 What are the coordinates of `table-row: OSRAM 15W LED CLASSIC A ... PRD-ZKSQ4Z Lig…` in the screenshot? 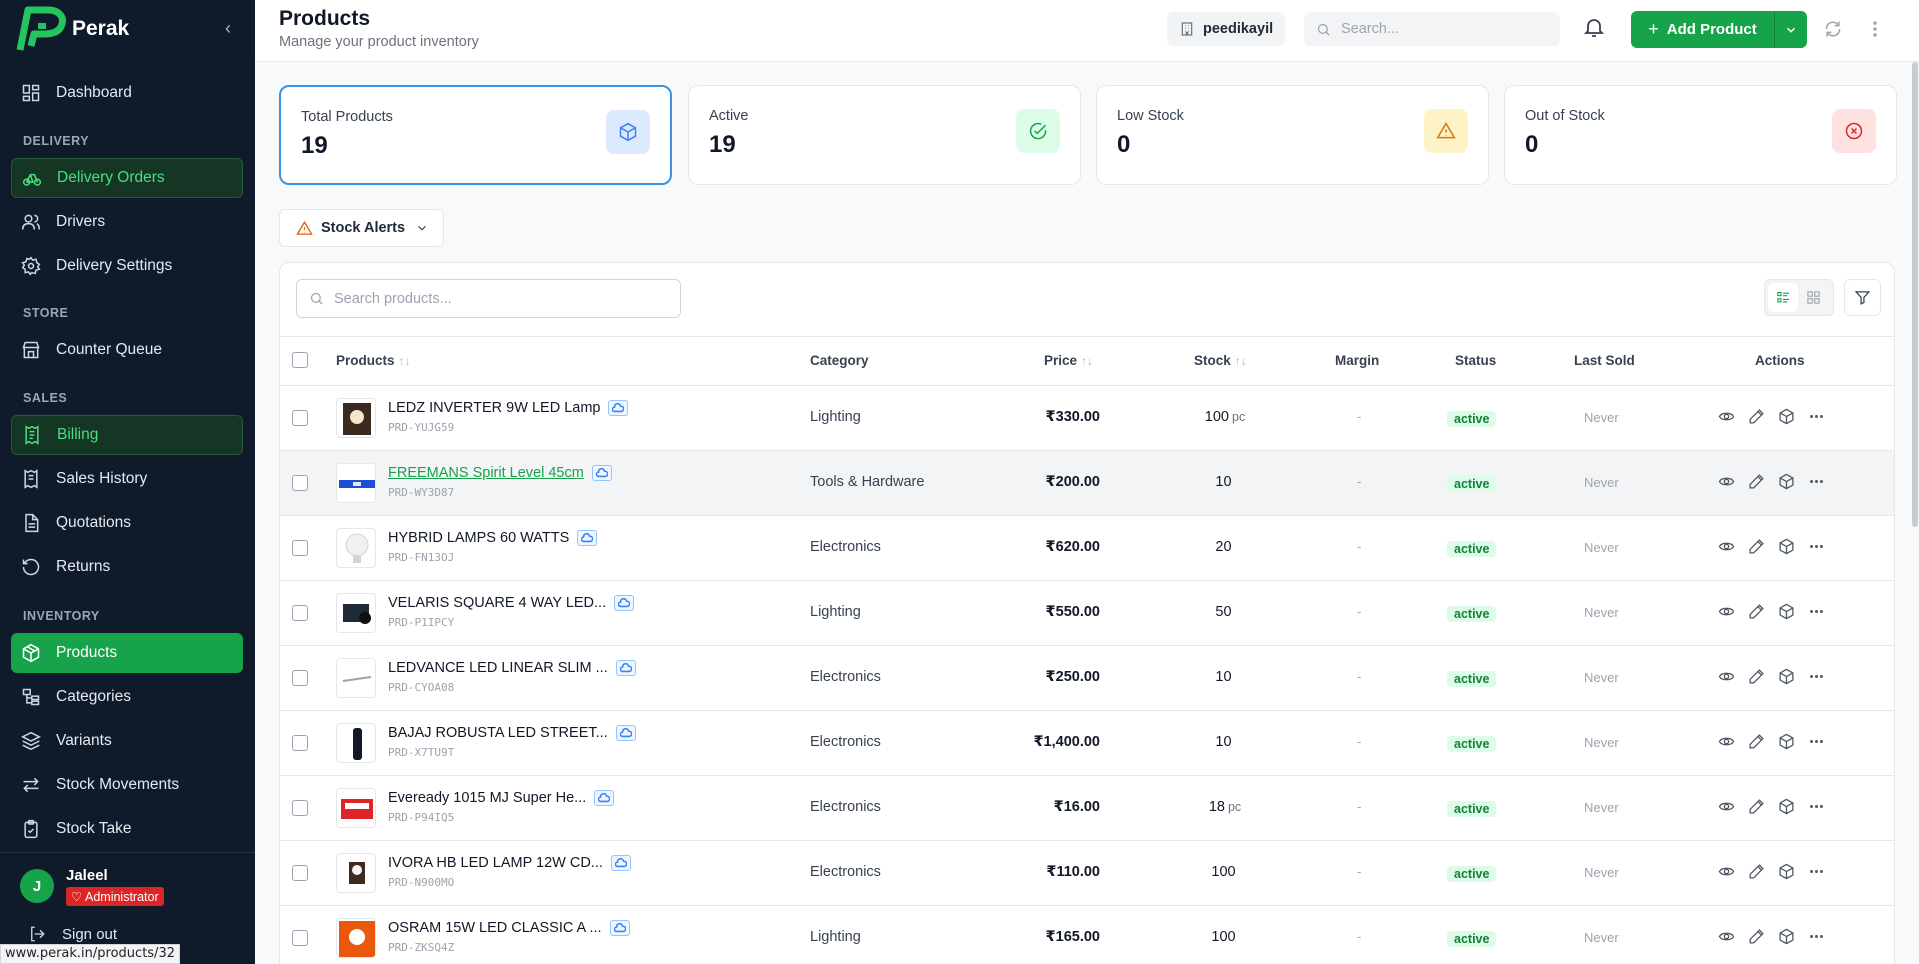 It's located at (1087, 935).